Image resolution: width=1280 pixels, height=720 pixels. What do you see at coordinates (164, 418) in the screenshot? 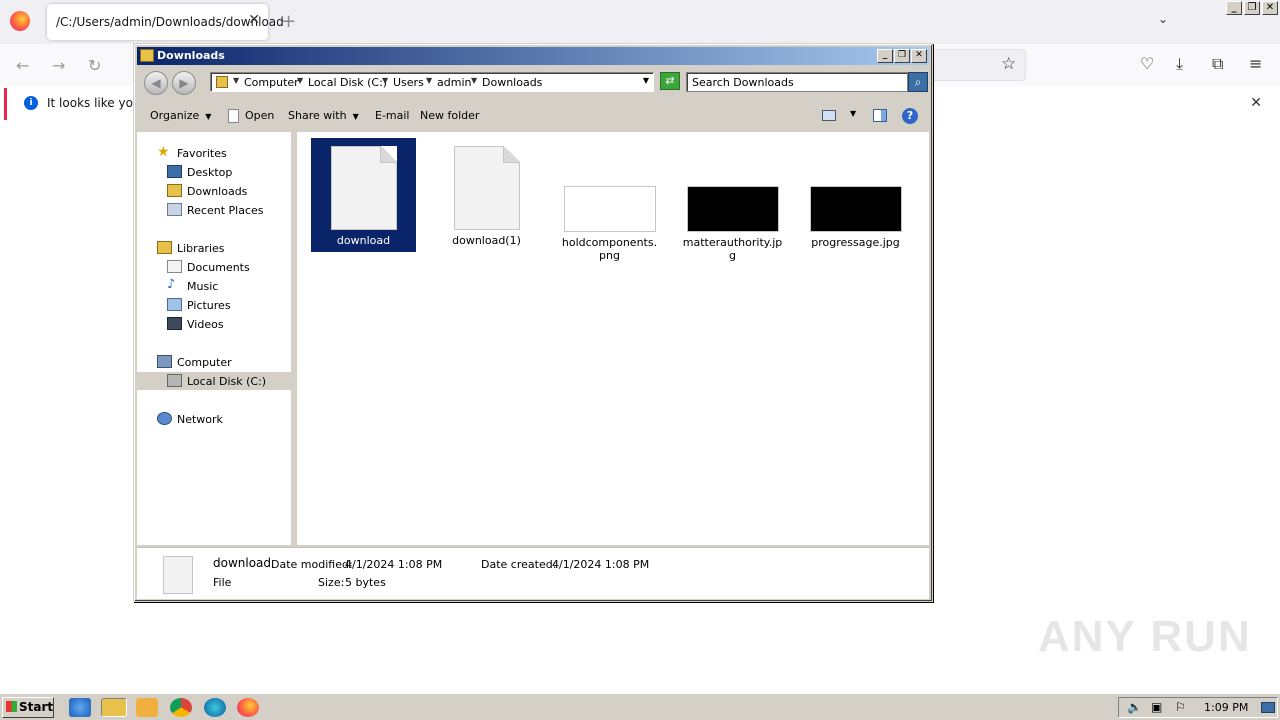
I see `network-icon` at bounding box center [164, 418].